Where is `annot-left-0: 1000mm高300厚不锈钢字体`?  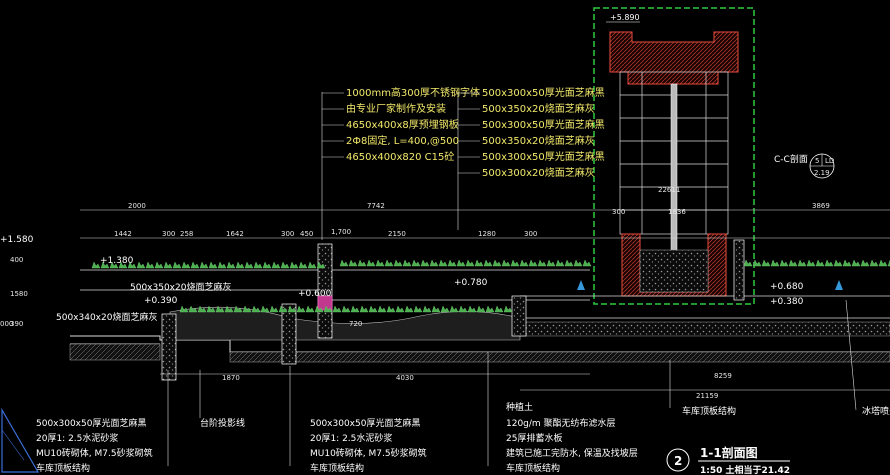 annot-left-0: 1000mm高300厚不锈钢字体 is located at coordinates (413, 92).